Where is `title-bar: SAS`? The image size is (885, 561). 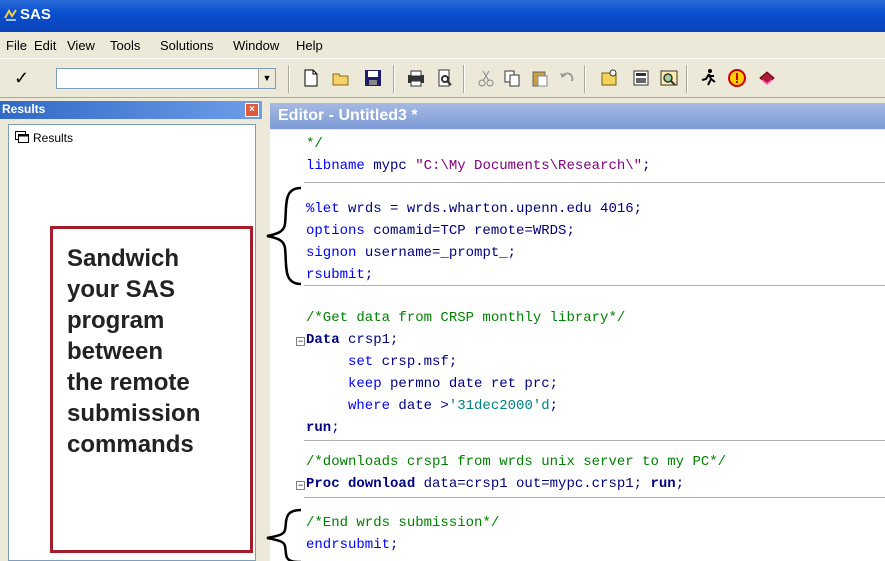 title-bar: SAS is located at coordinates (442, 16).